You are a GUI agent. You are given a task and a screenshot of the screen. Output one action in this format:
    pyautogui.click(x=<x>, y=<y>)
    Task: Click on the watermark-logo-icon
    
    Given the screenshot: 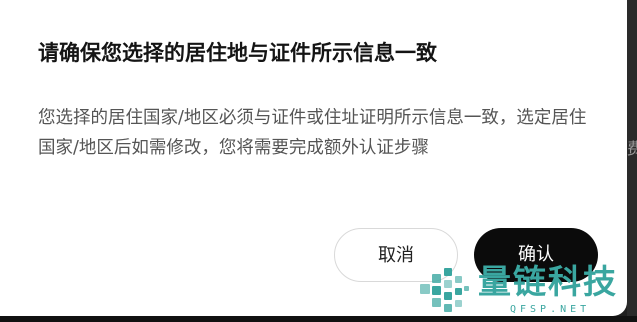 What is the action you would take?
    pyautogui.click(x=444, y=290)
    